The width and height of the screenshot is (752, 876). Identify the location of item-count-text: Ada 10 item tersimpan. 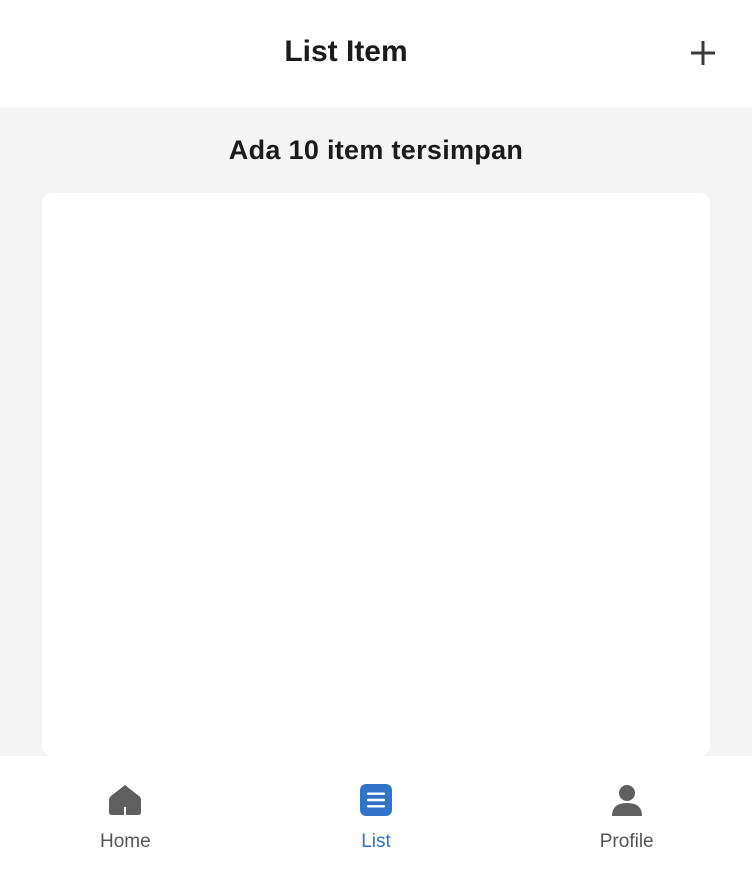
(376, 150).